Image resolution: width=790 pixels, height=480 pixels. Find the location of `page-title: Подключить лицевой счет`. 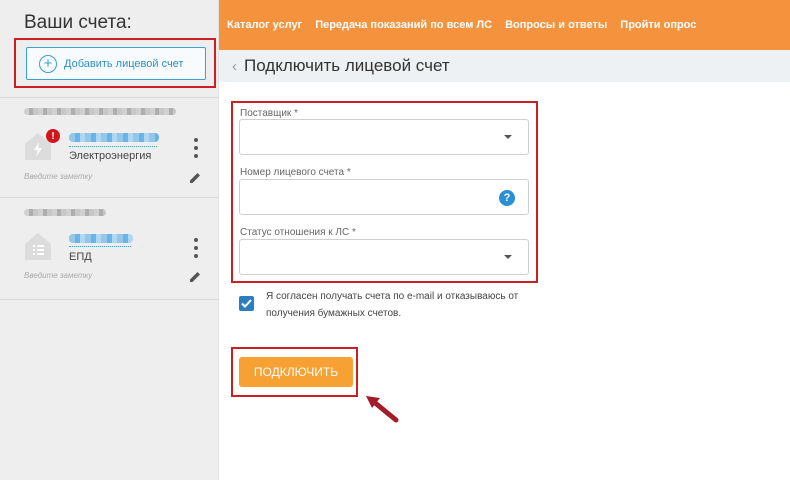

page-title: Подключить лицевой счет is located at coordinates (347, 65).